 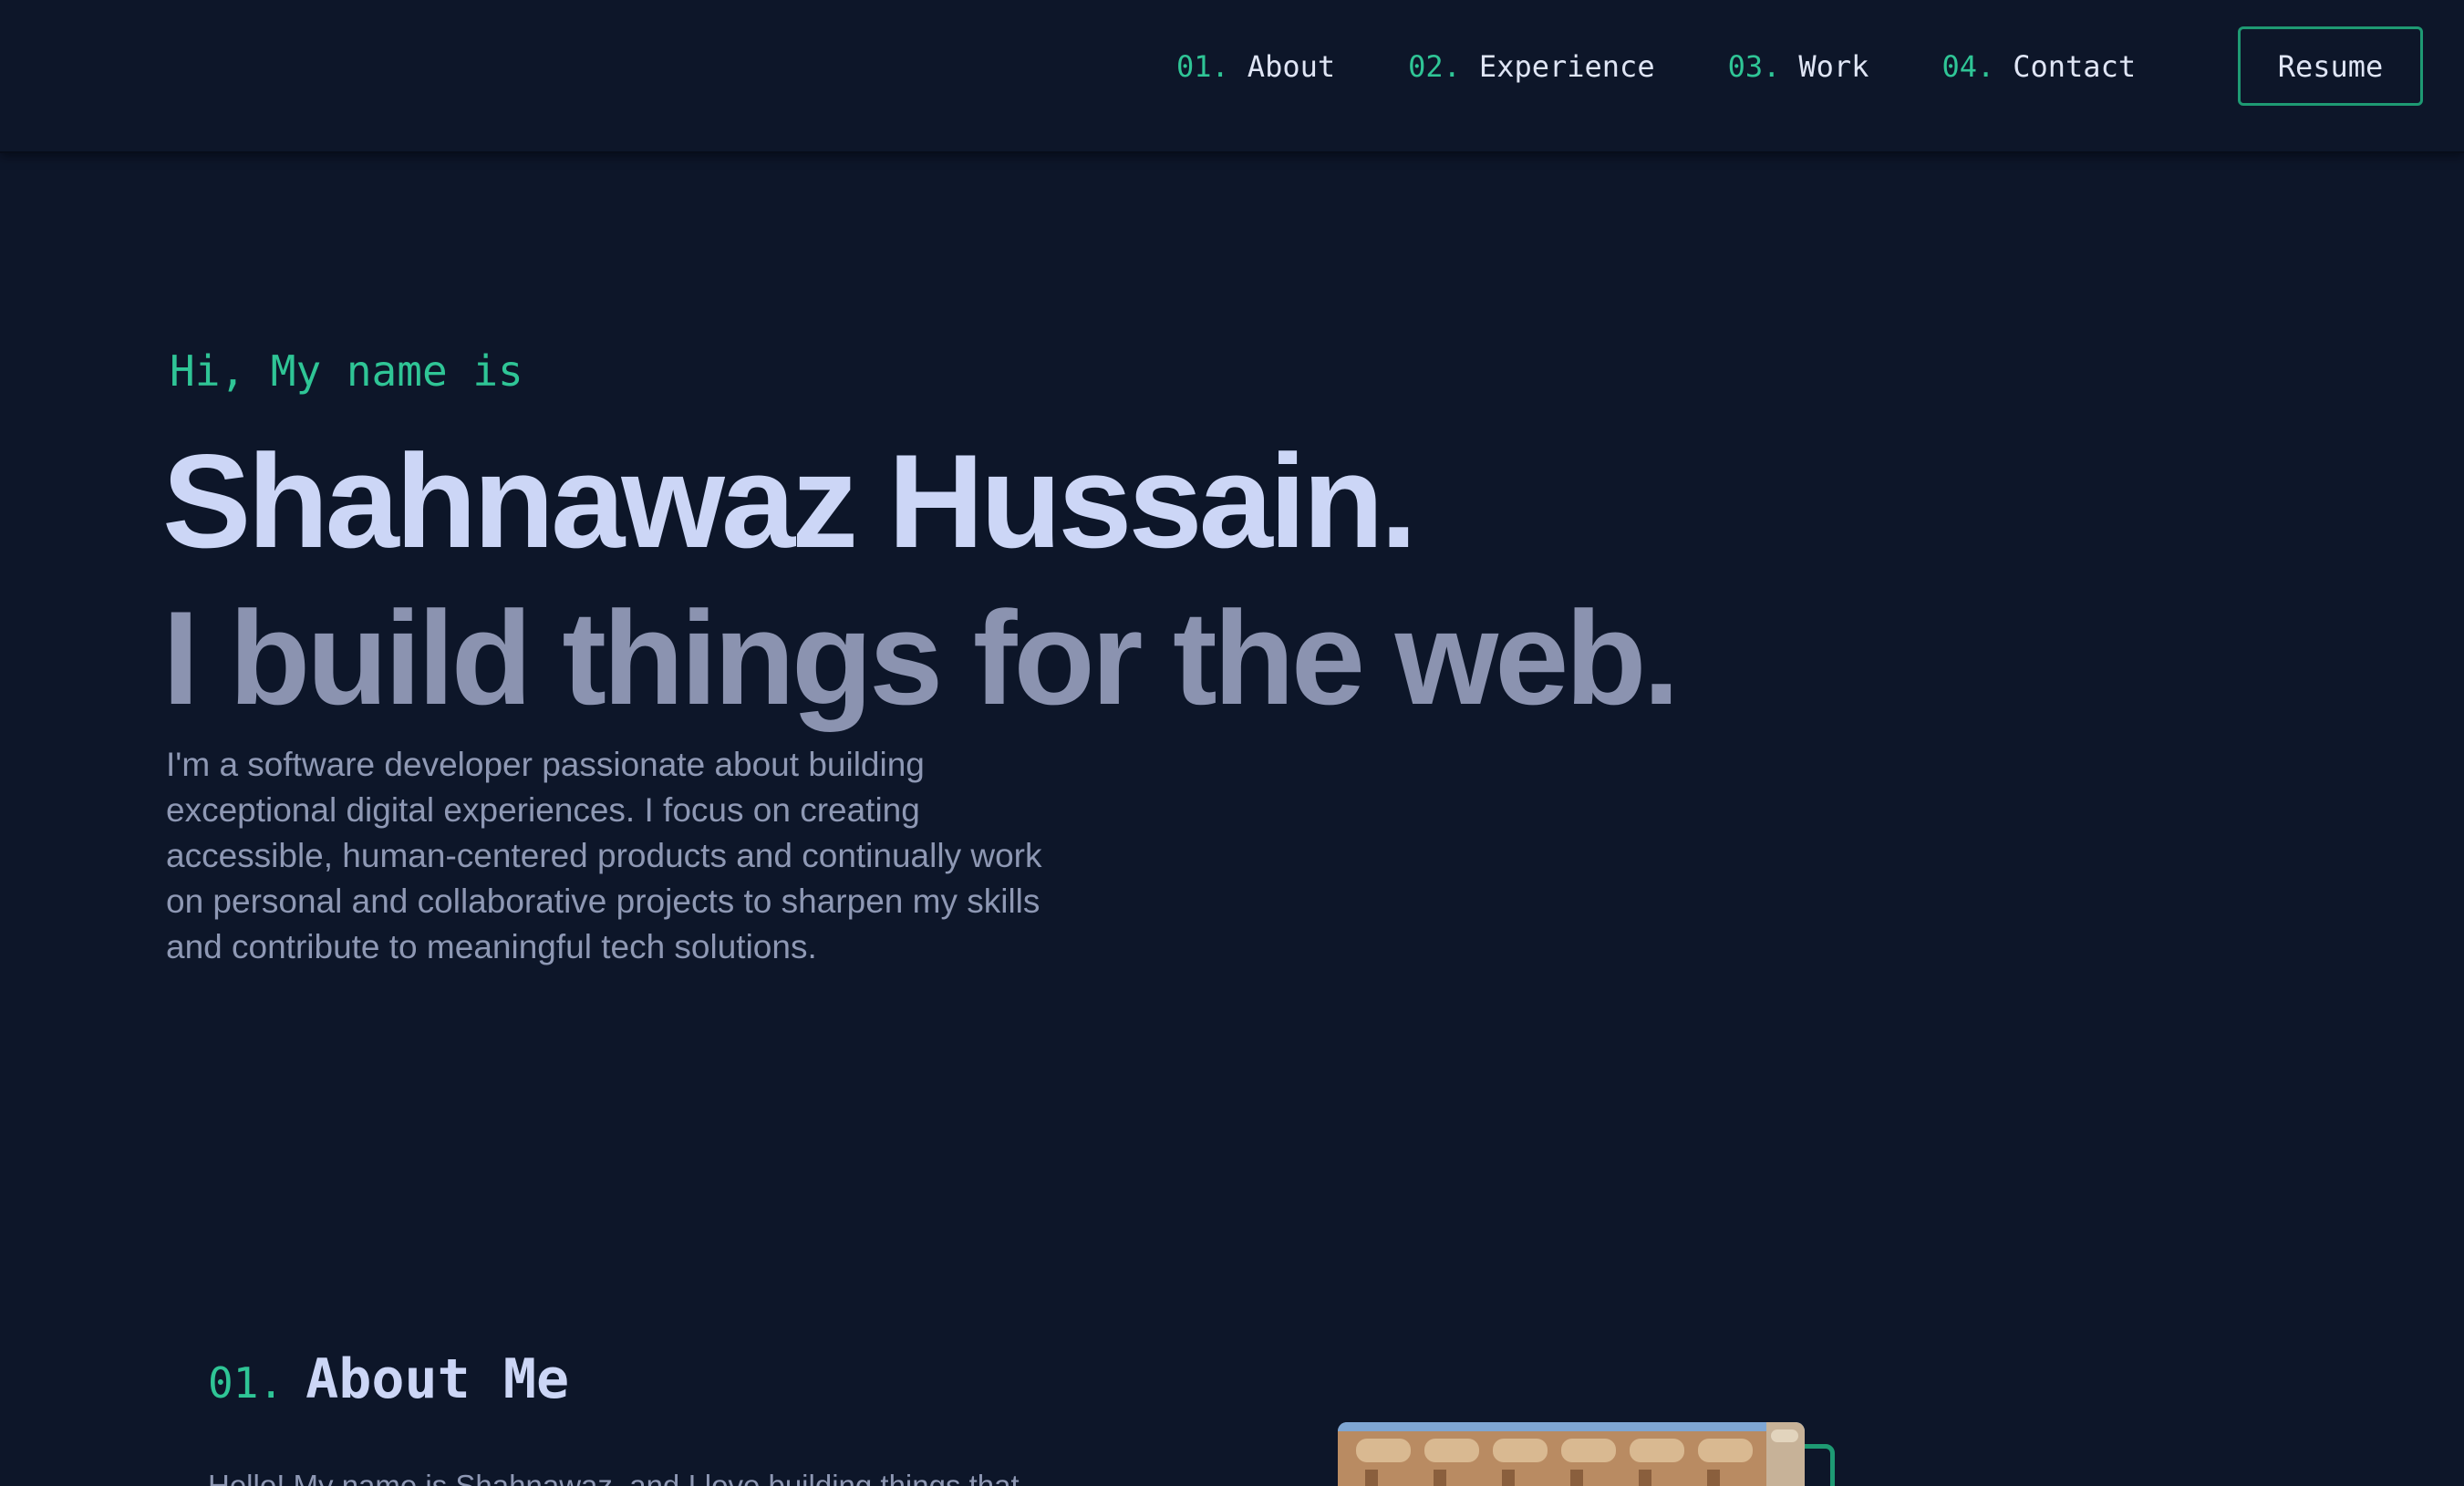 I want to click on section-title: About Me, so click(x=438, y=1379).